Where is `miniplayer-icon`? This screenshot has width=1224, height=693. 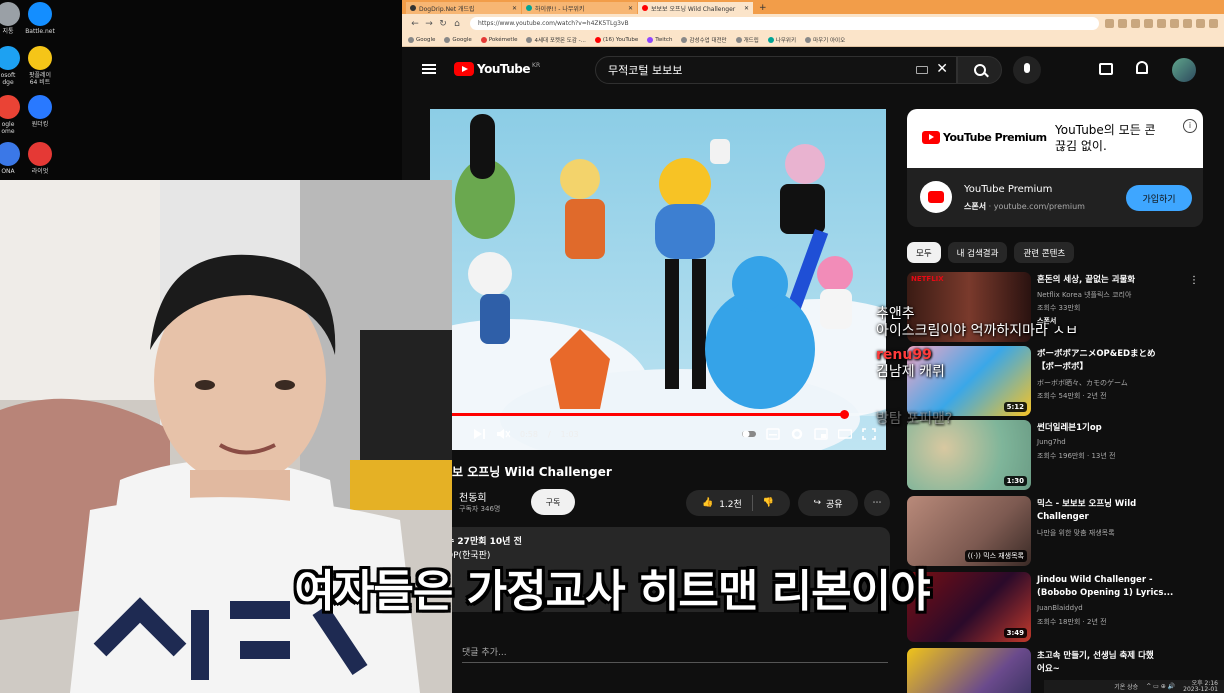
miniplayer-icon is located at coordinates (821, 434).